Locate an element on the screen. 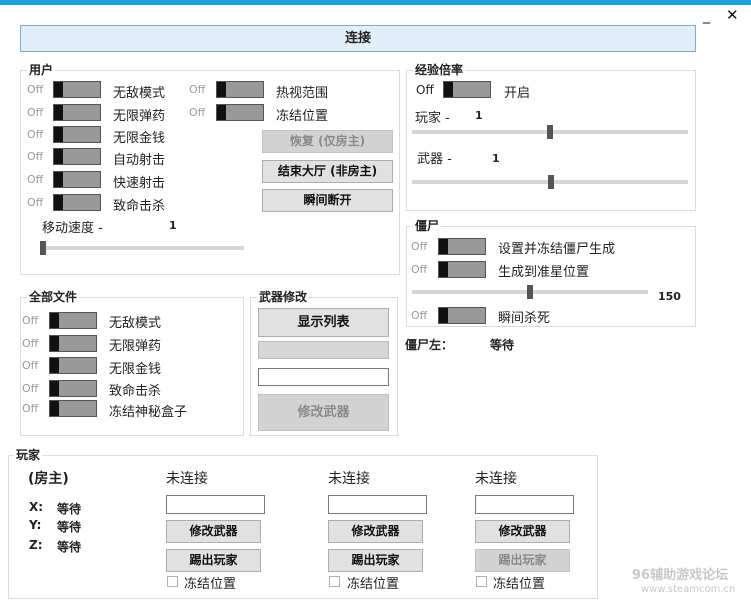  auto-fire-toggle is located at coordinates (77, 156).